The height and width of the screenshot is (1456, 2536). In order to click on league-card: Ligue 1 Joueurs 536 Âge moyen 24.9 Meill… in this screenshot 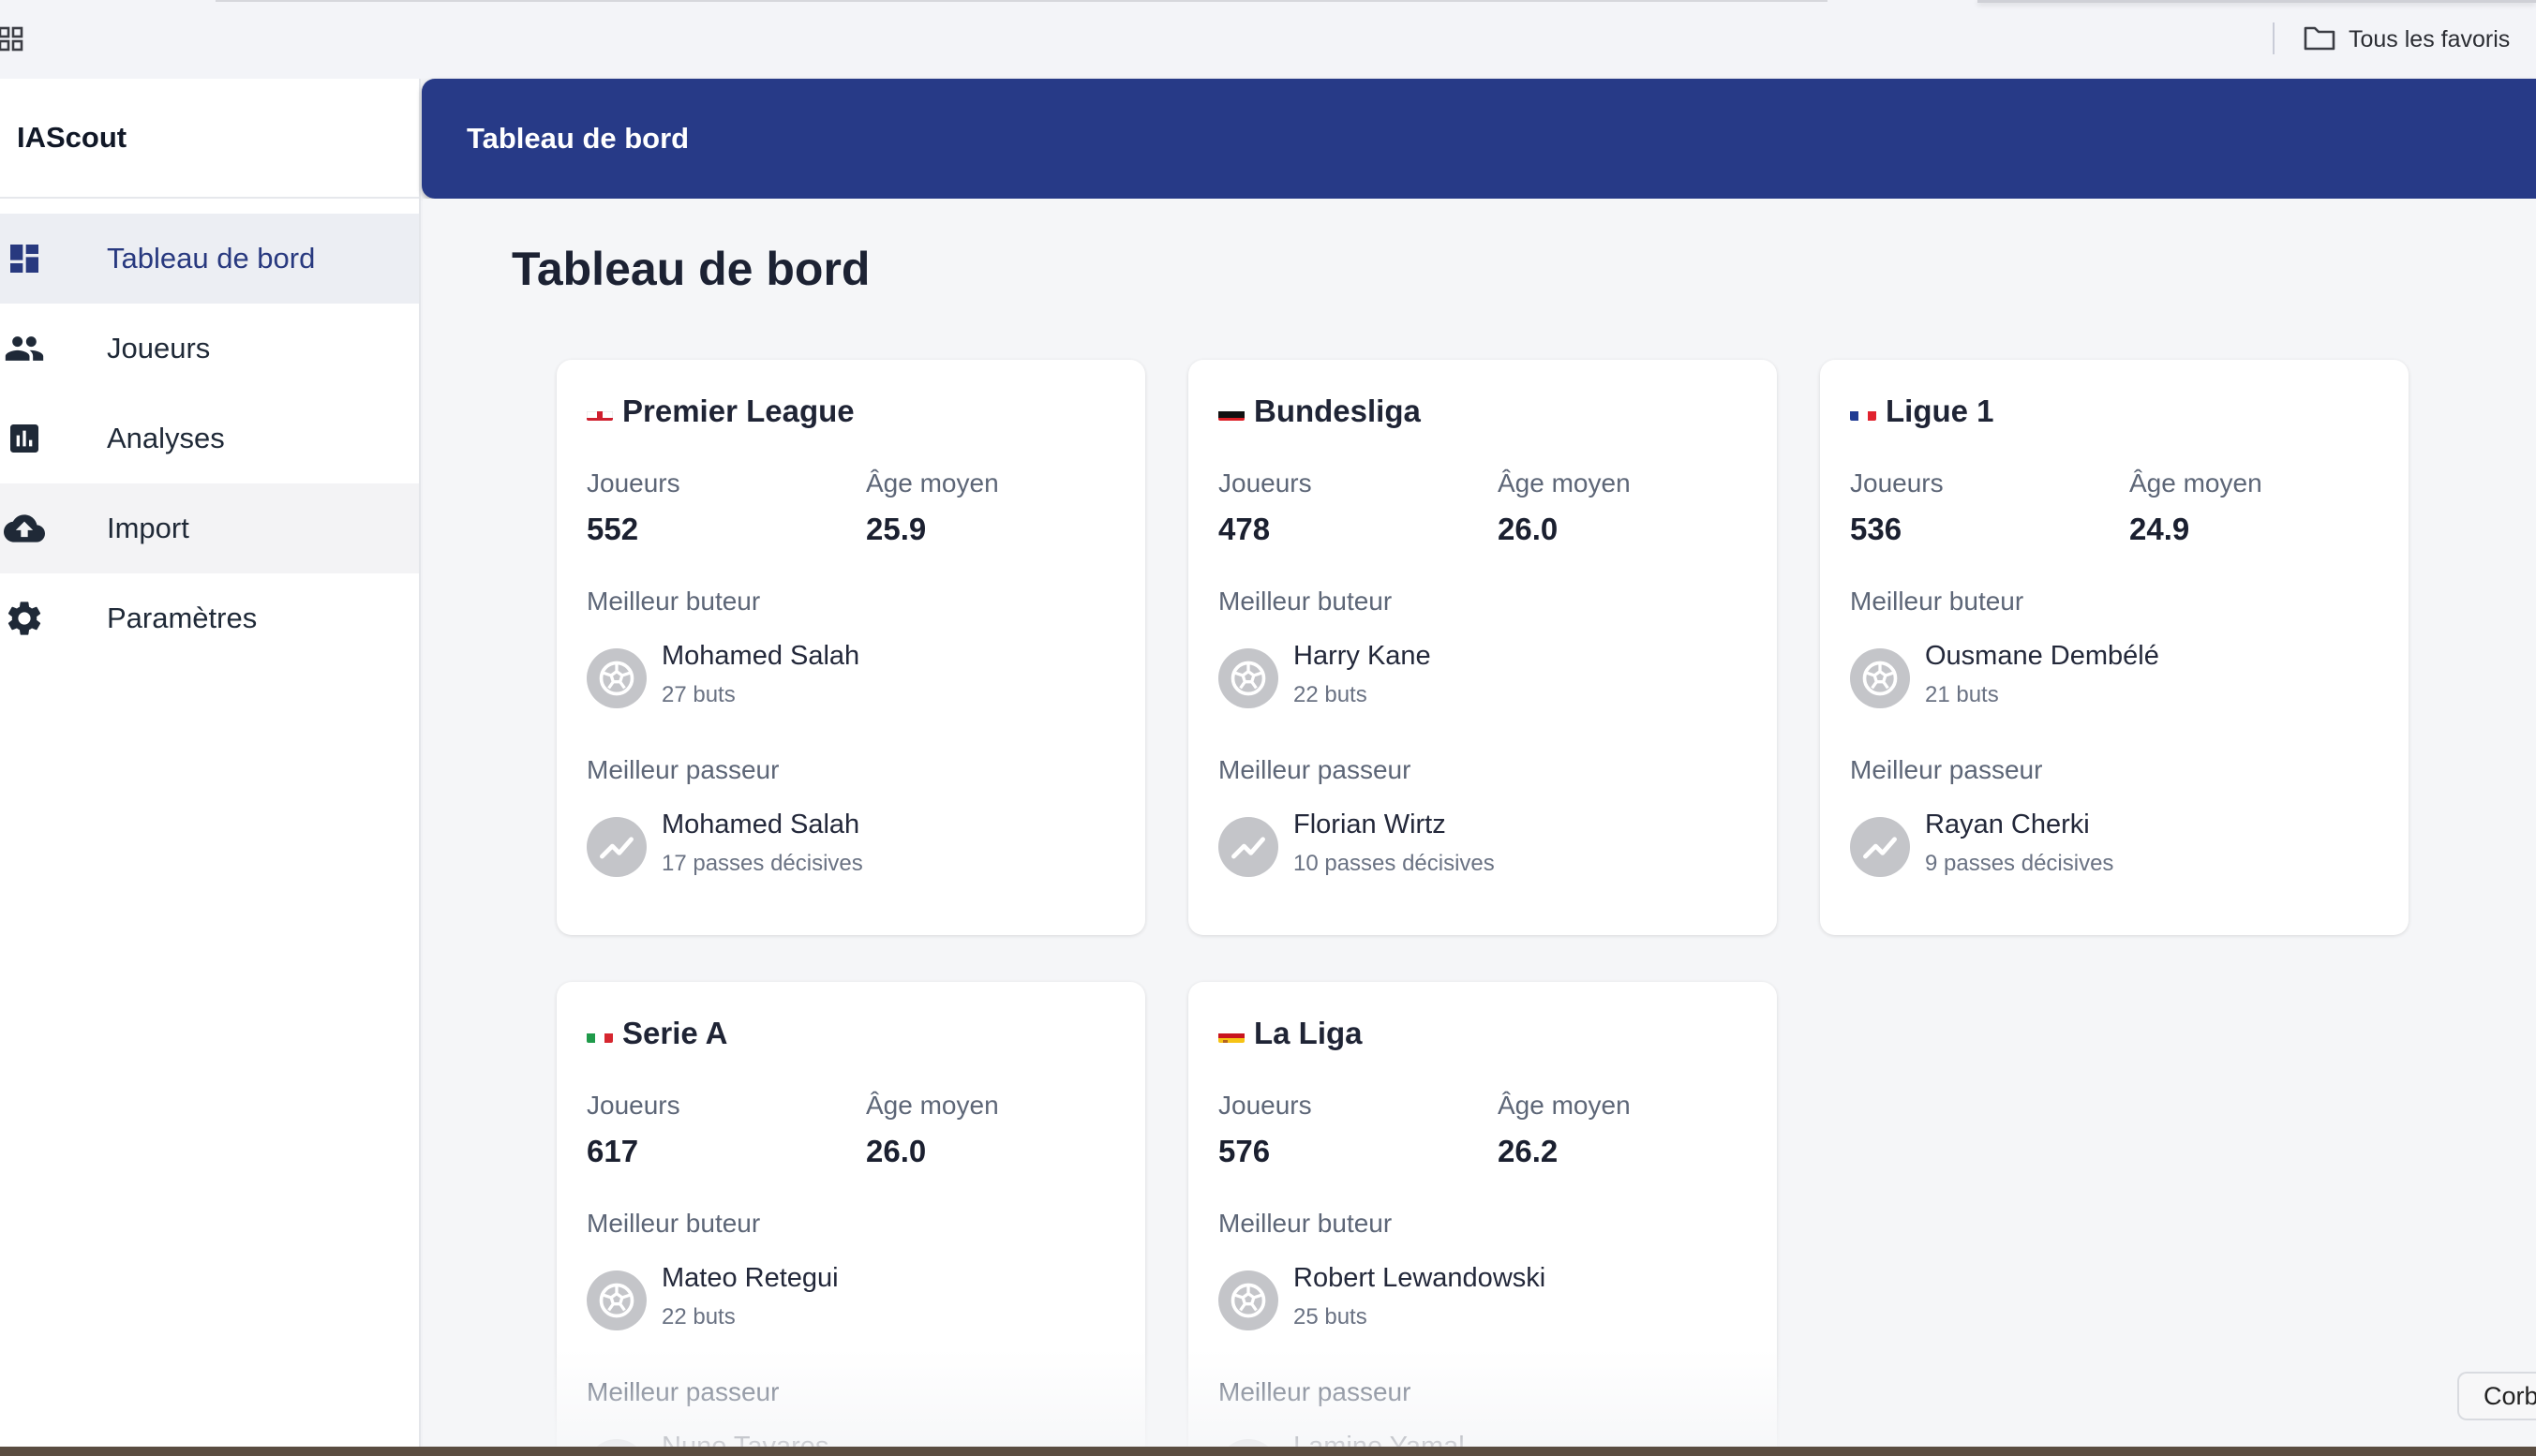, I will do `click(2114, 647)`.